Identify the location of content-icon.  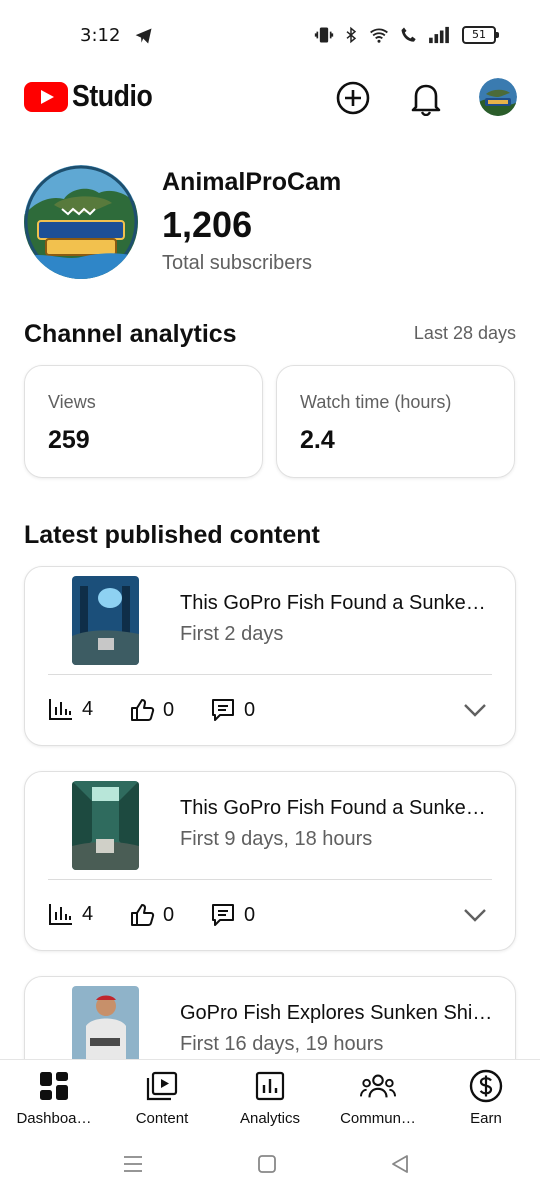
(162, 1086).